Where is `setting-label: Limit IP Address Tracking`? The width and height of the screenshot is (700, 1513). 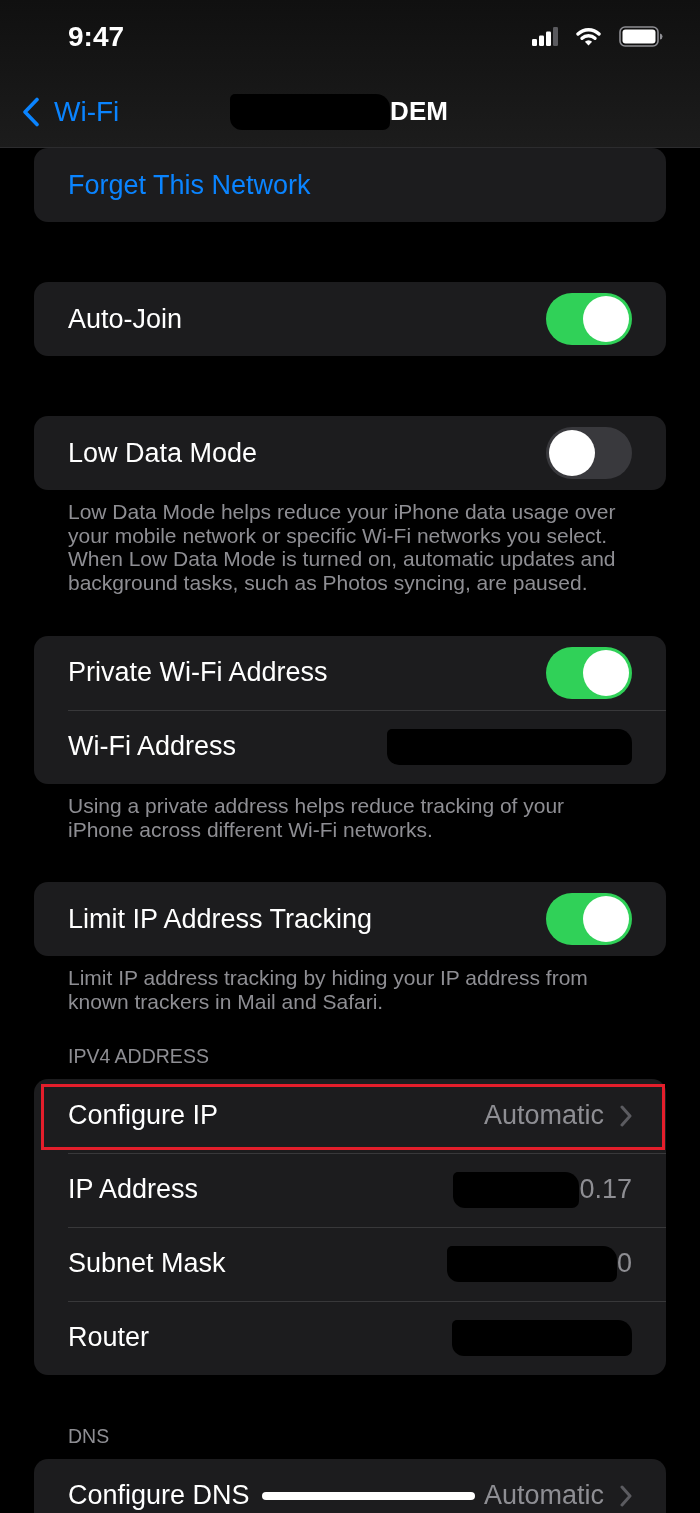 setting-label: Limit IP Address Tracking is located at coordinates (220, 919).